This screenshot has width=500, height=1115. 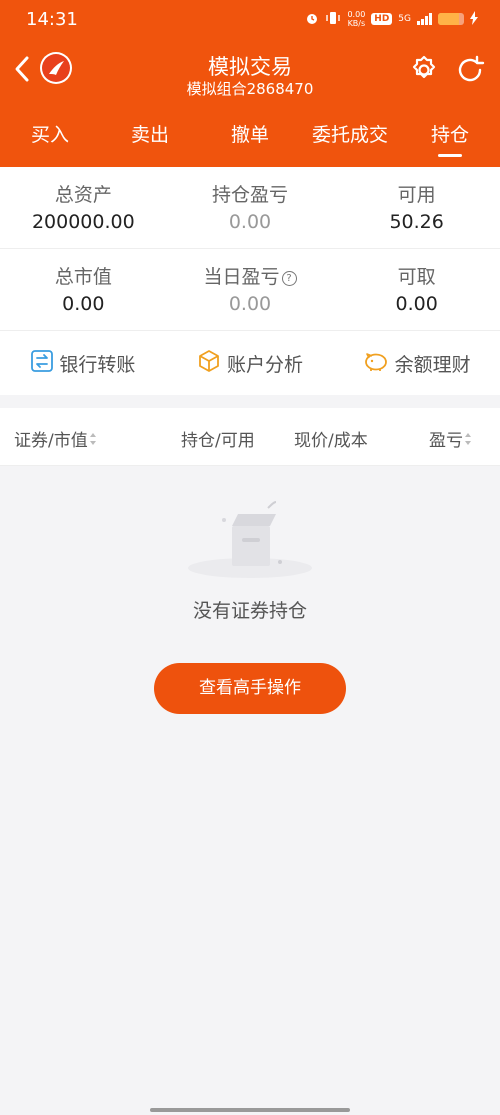 I want to click on hd-badge: HD, so click(x=382, y=19).